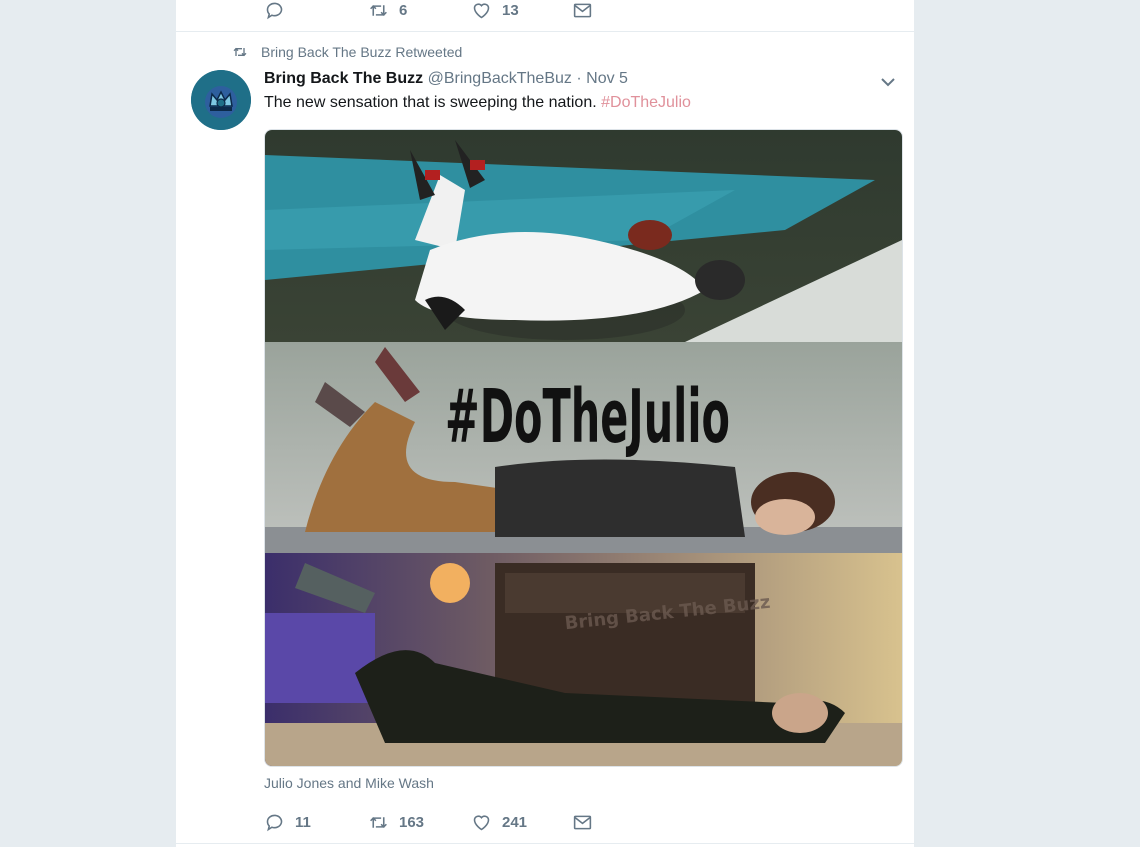 The width and height of the screenshot is (1140, 847). What do you see at coordinates (316, 10) in the screenshot?
I see `prev-reply-button` at bounding box center [316, 10].